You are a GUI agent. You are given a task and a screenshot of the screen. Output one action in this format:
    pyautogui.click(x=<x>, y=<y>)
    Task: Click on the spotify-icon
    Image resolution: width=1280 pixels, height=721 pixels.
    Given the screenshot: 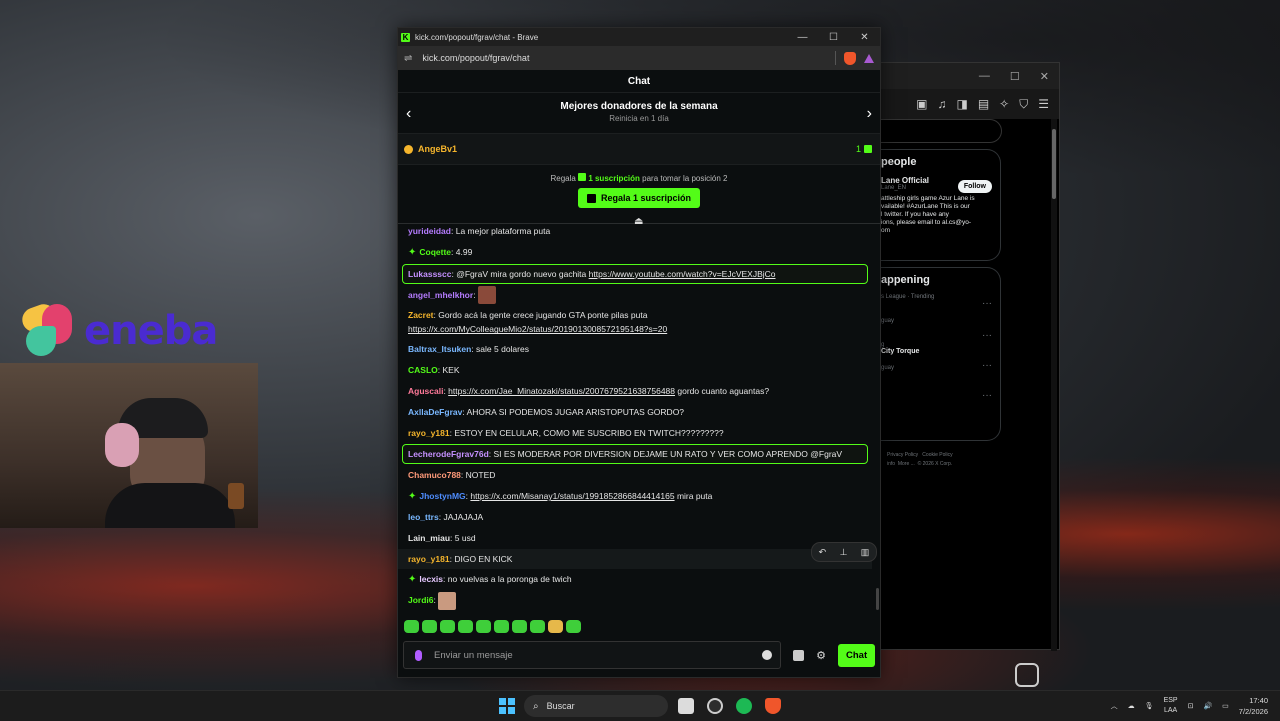 What is the action you would take?
    pyautogui.click(x=744, y=706)
    